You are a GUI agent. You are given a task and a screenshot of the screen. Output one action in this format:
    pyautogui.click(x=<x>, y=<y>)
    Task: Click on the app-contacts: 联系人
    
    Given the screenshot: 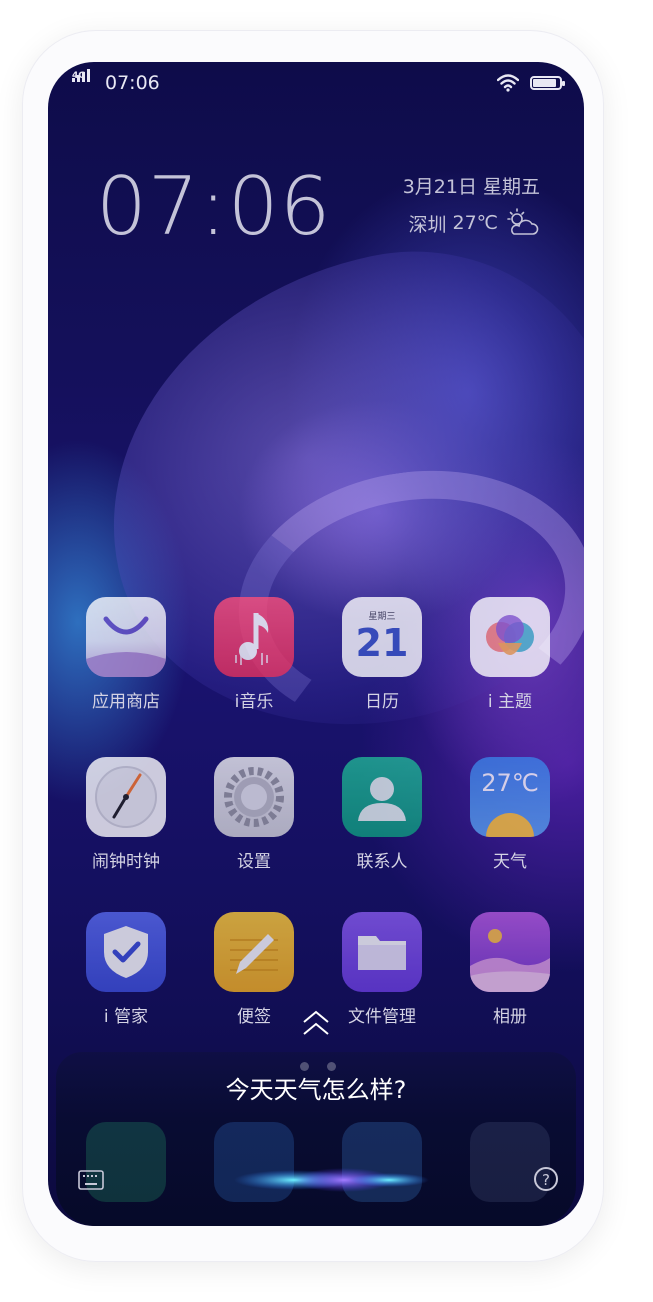 What is the action you would take?
    pyautogui.click(x=382, y=814)
    